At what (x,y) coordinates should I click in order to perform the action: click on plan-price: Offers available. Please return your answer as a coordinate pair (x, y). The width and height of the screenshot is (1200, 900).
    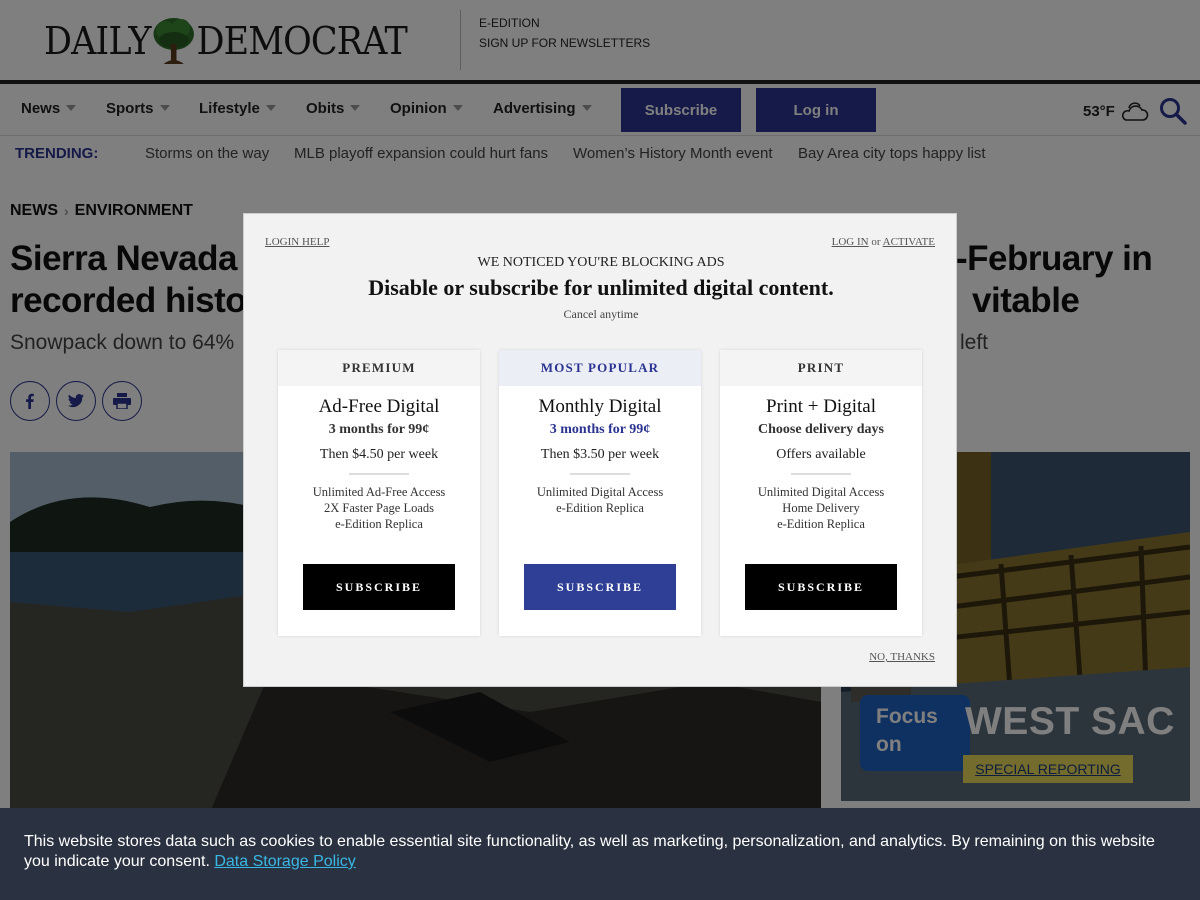
    Looking at the image, I should click on (821, 454).